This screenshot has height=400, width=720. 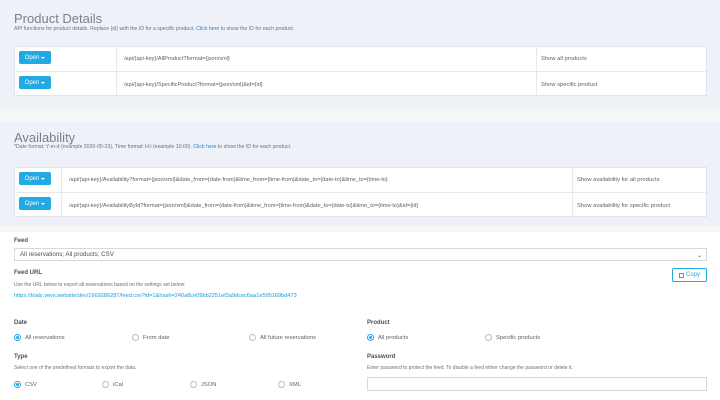 I want to click on availability-click-here-link: Click here, so click(x=204, y=147).